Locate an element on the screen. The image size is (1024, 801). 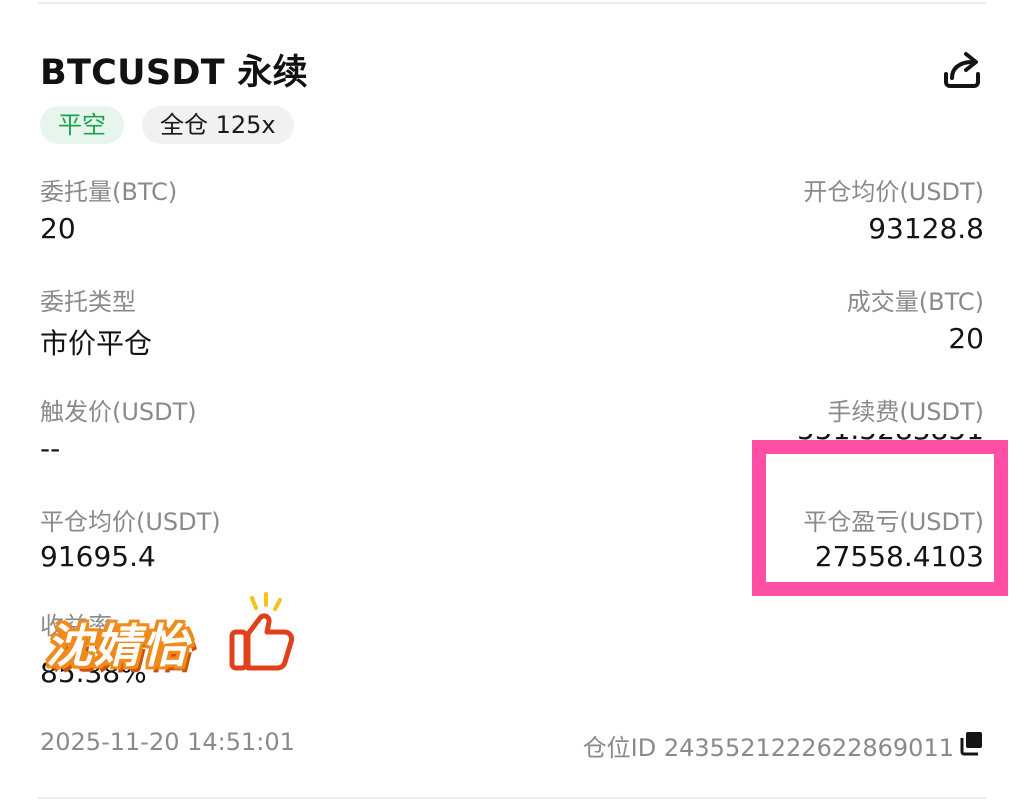
fee-label: 手续费(USDT) is located at coordinates (905, 412).